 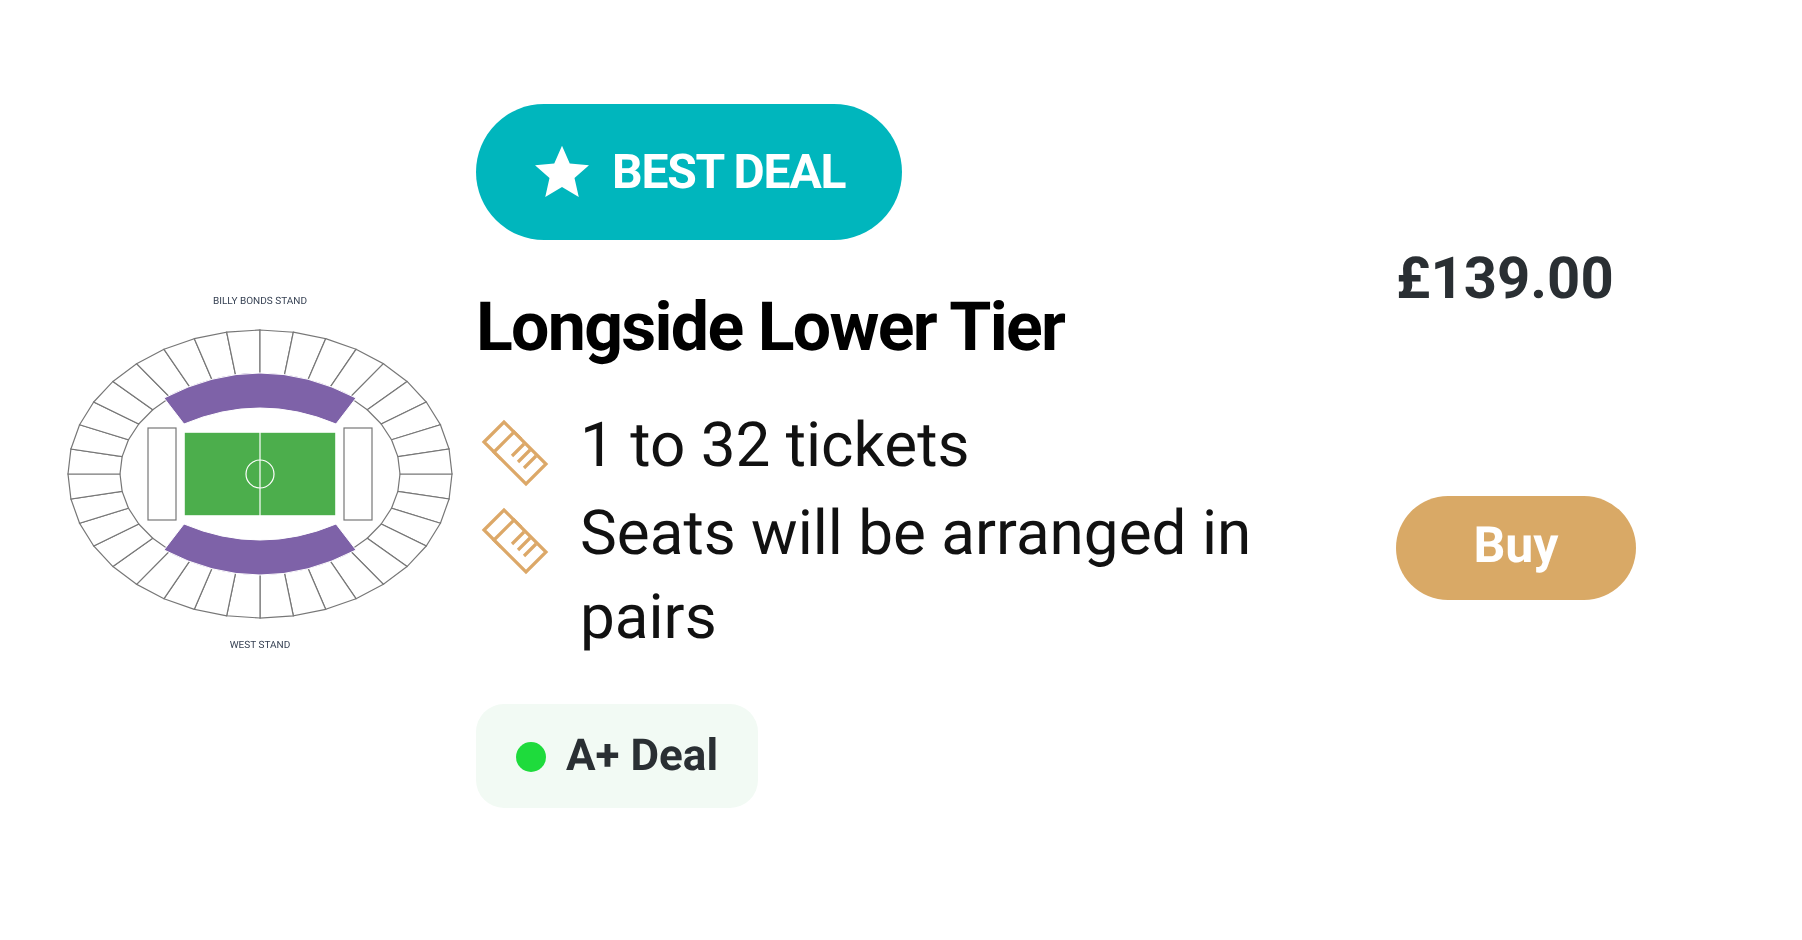 I want to click on price: £139.00, so click(x=1505, y=281).